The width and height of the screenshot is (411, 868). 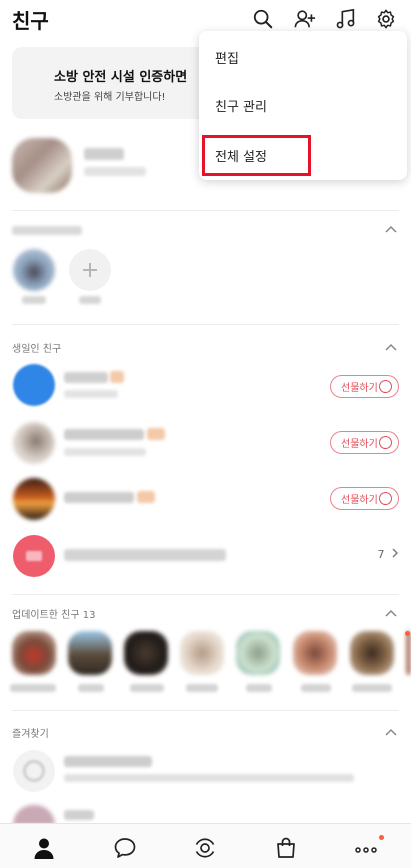 What do you see at coordinates (110, 97) in the screenshot?
I see `banner-subtitle: 소방관을 위해 기부합니다!` at bounding box center [110, 97].